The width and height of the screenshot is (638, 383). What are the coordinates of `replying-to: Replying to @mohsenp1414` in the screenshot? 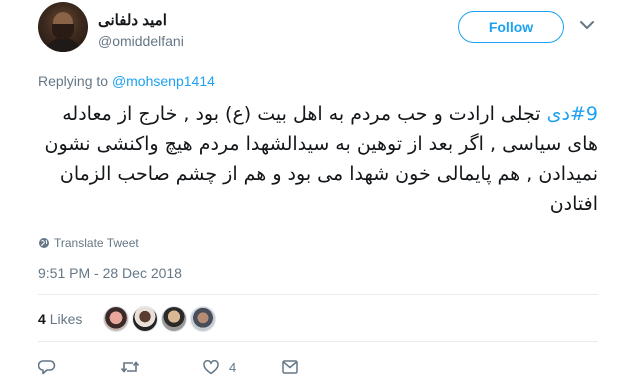 It's located at (126, 81).